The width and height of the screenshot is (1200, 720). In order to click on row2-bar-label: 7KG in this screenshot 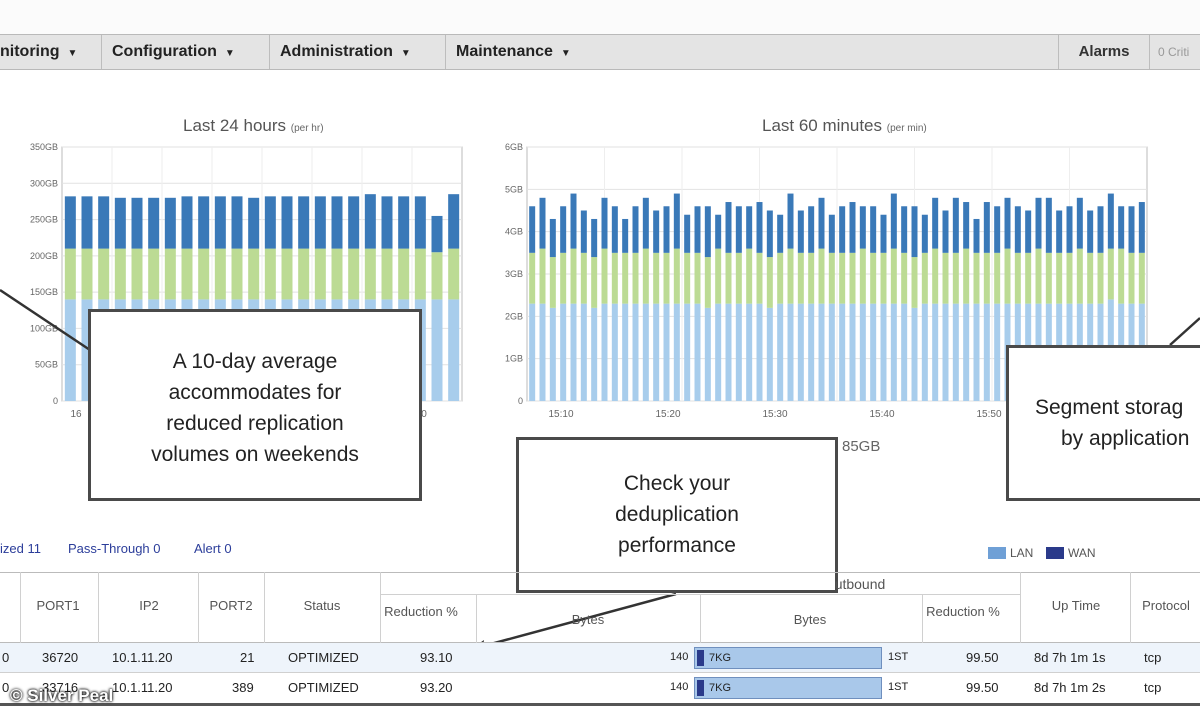, I will do `click(720, 688)`.